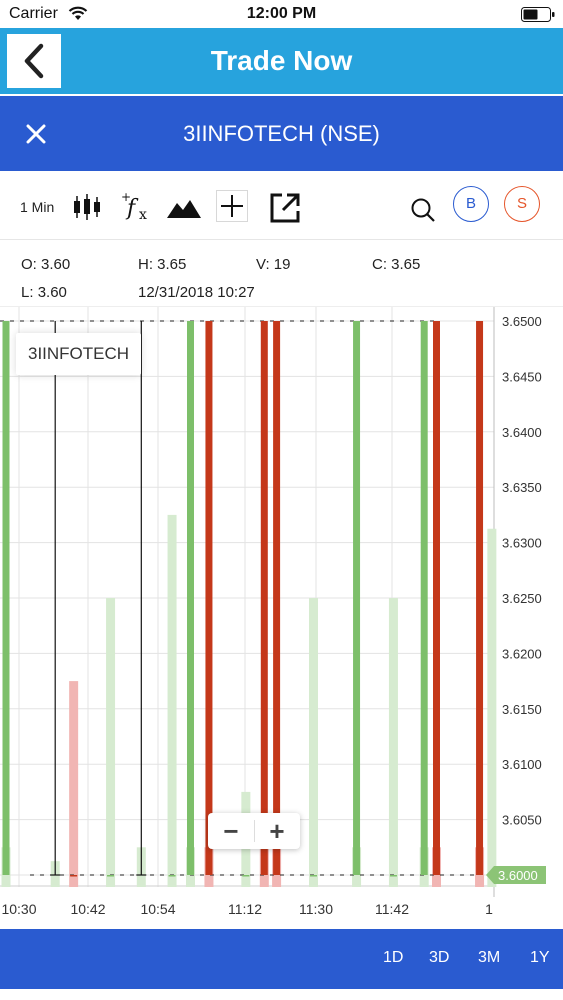  I want to click on plus-icon, so click(232, 206).